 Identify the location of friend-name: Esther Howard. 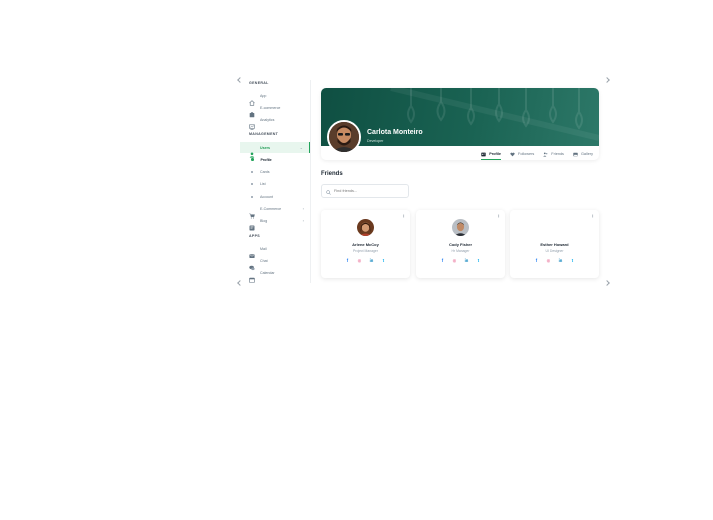
(554, 244).